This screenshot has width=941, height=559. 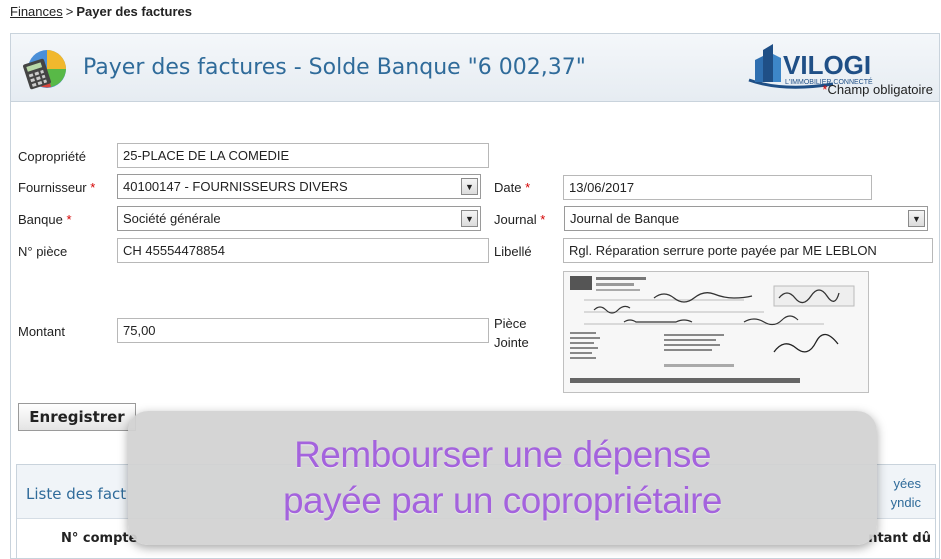 What do you see at coordinates (899, 538) in the screenshot?
I see `column-header-amount-due: ntant dû` at bounding box center [899, 538].